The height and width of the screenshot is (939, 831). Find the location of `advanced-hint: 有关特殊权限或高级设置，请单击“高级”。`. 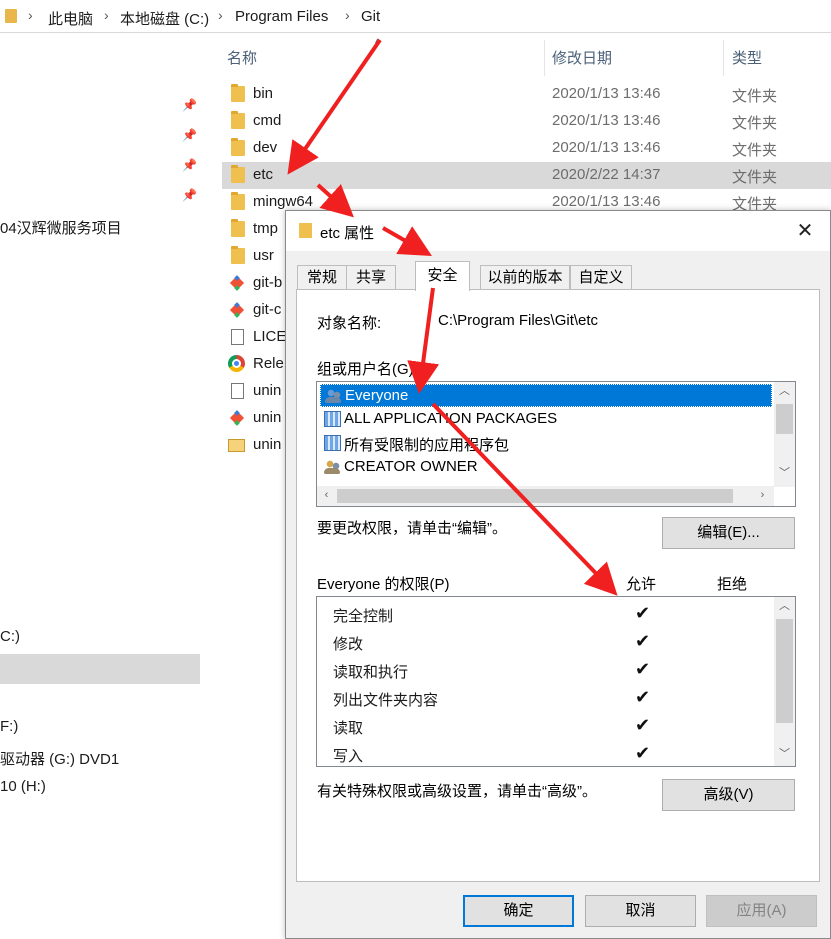

advanced-hint: 有关特殊权限或高级设置，请单击“高级”。 is located at coordinates (457, 791).